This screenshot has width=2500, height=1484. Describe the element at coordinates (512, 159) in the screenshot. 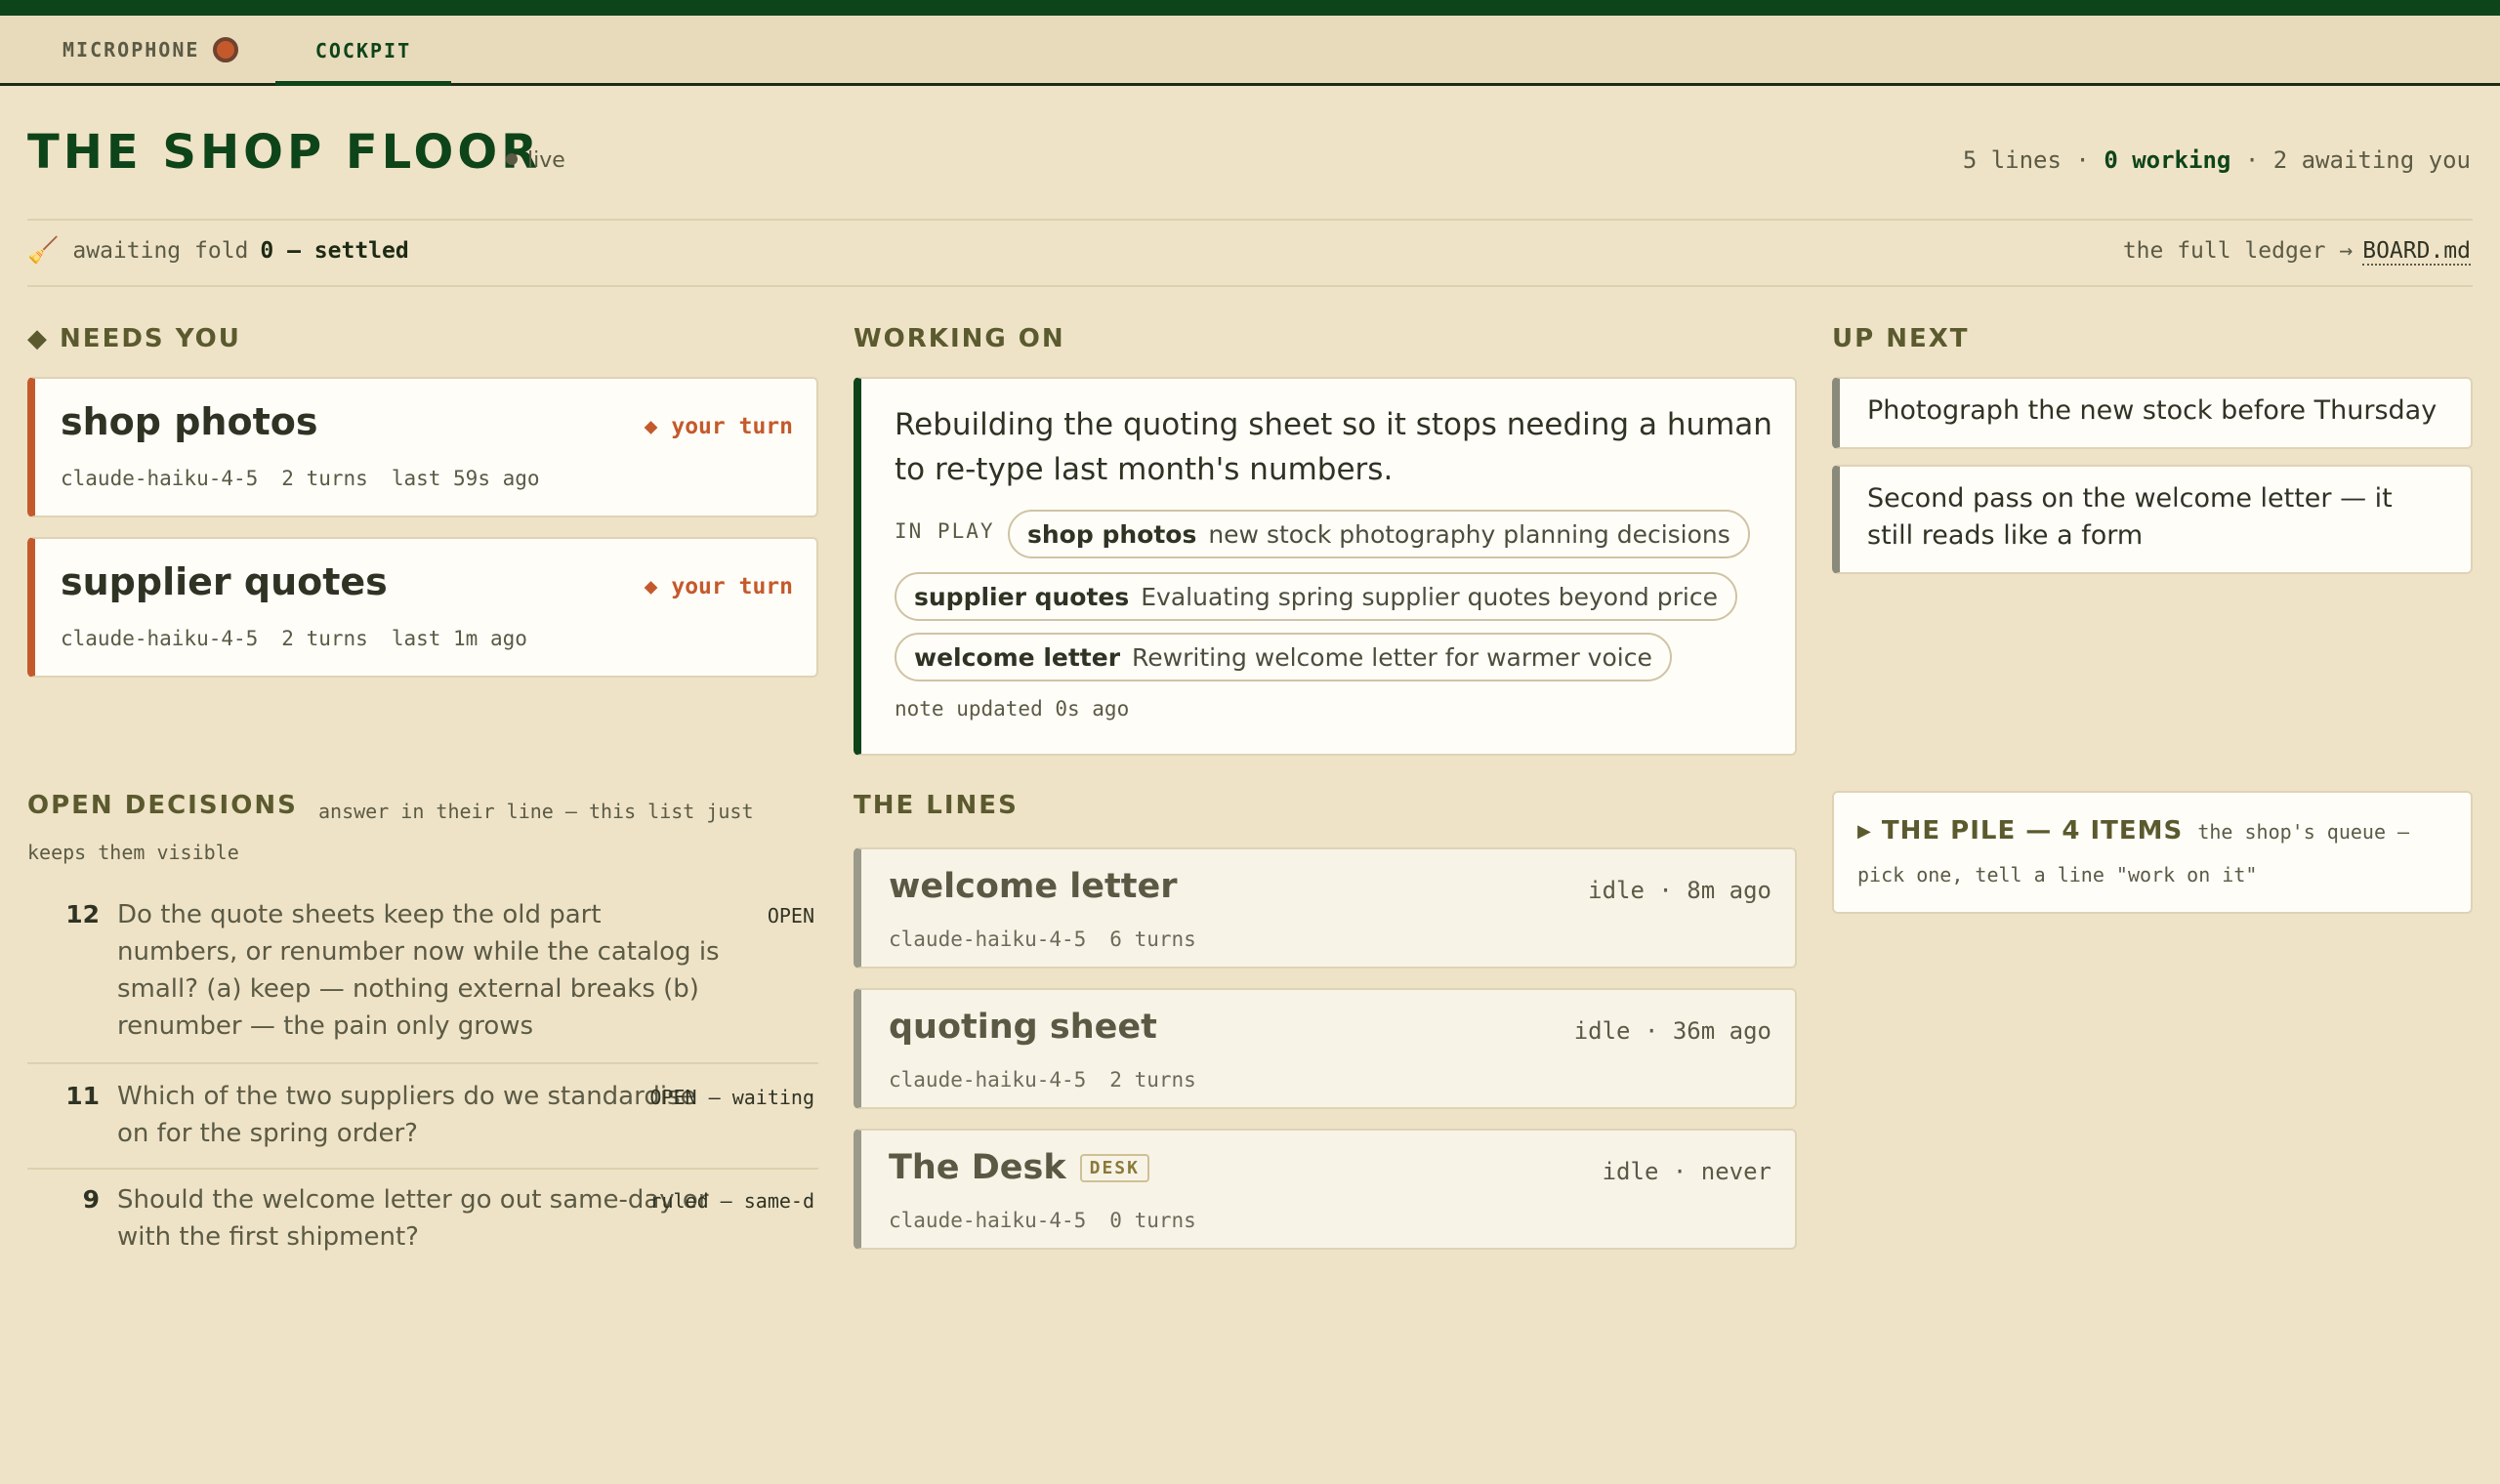

I see `live-dot-icon` at that location.